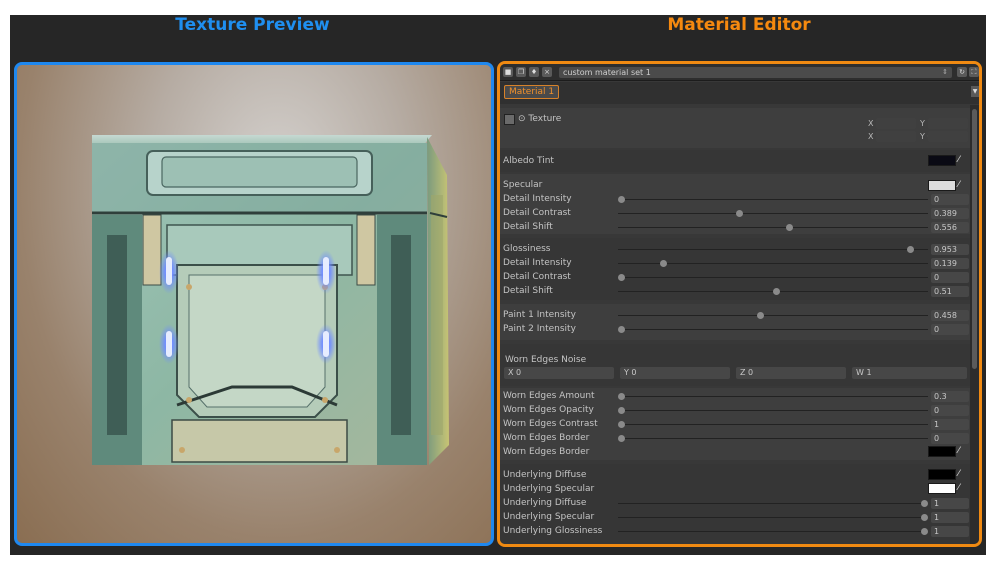 The image size is (996, 565). Describe the element at coordinates (760, 315) in the screenshot. I see `paint-1-intensity-slider-handle` at that location.